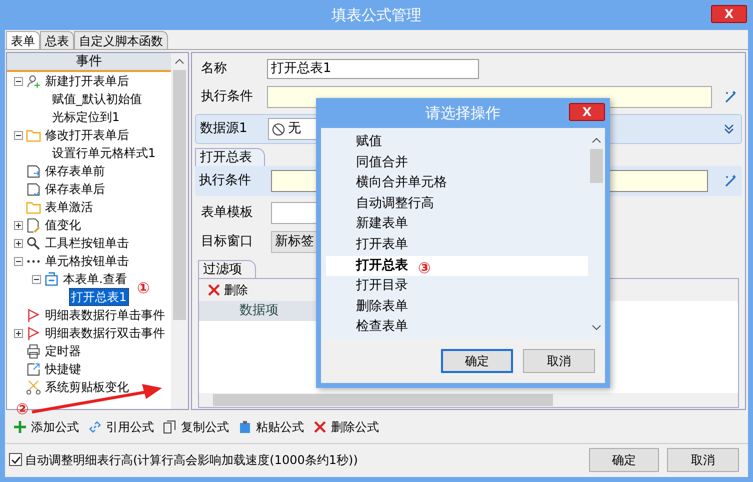 The width and height of the screenshot is (753, 482). Describe the element at coordinates (87, 243) in the screenshot. I see `tree-item: 工具栏按钮单击` at that location.